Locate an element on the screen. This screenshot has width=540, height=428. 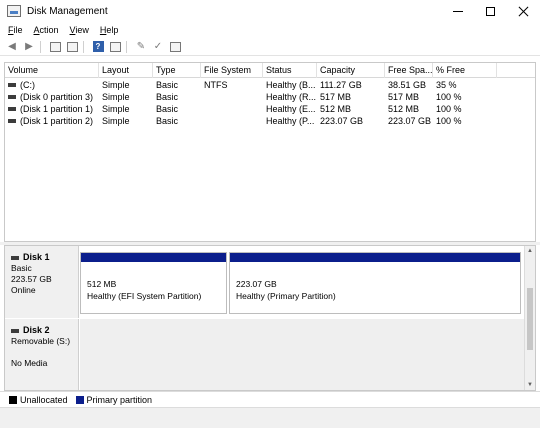
console-tree-button is located at coordinates (55, 47).